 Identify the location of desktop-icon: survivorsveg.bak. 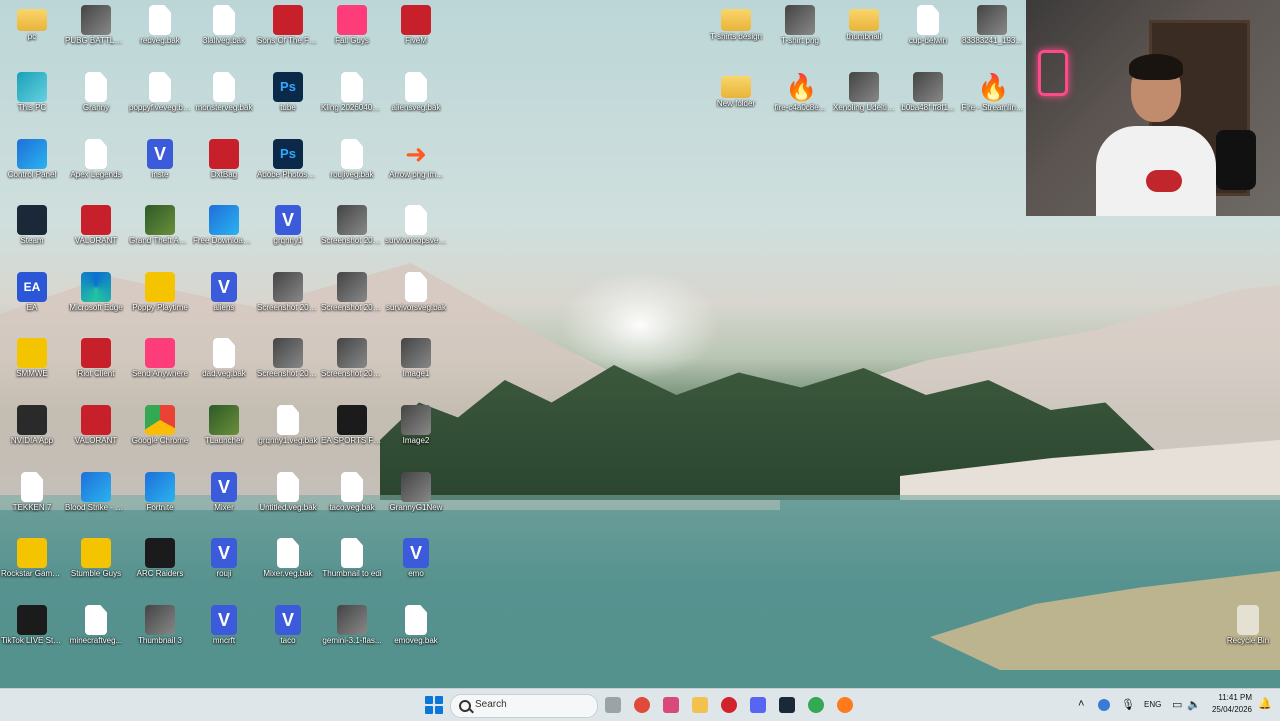
(416, 299).